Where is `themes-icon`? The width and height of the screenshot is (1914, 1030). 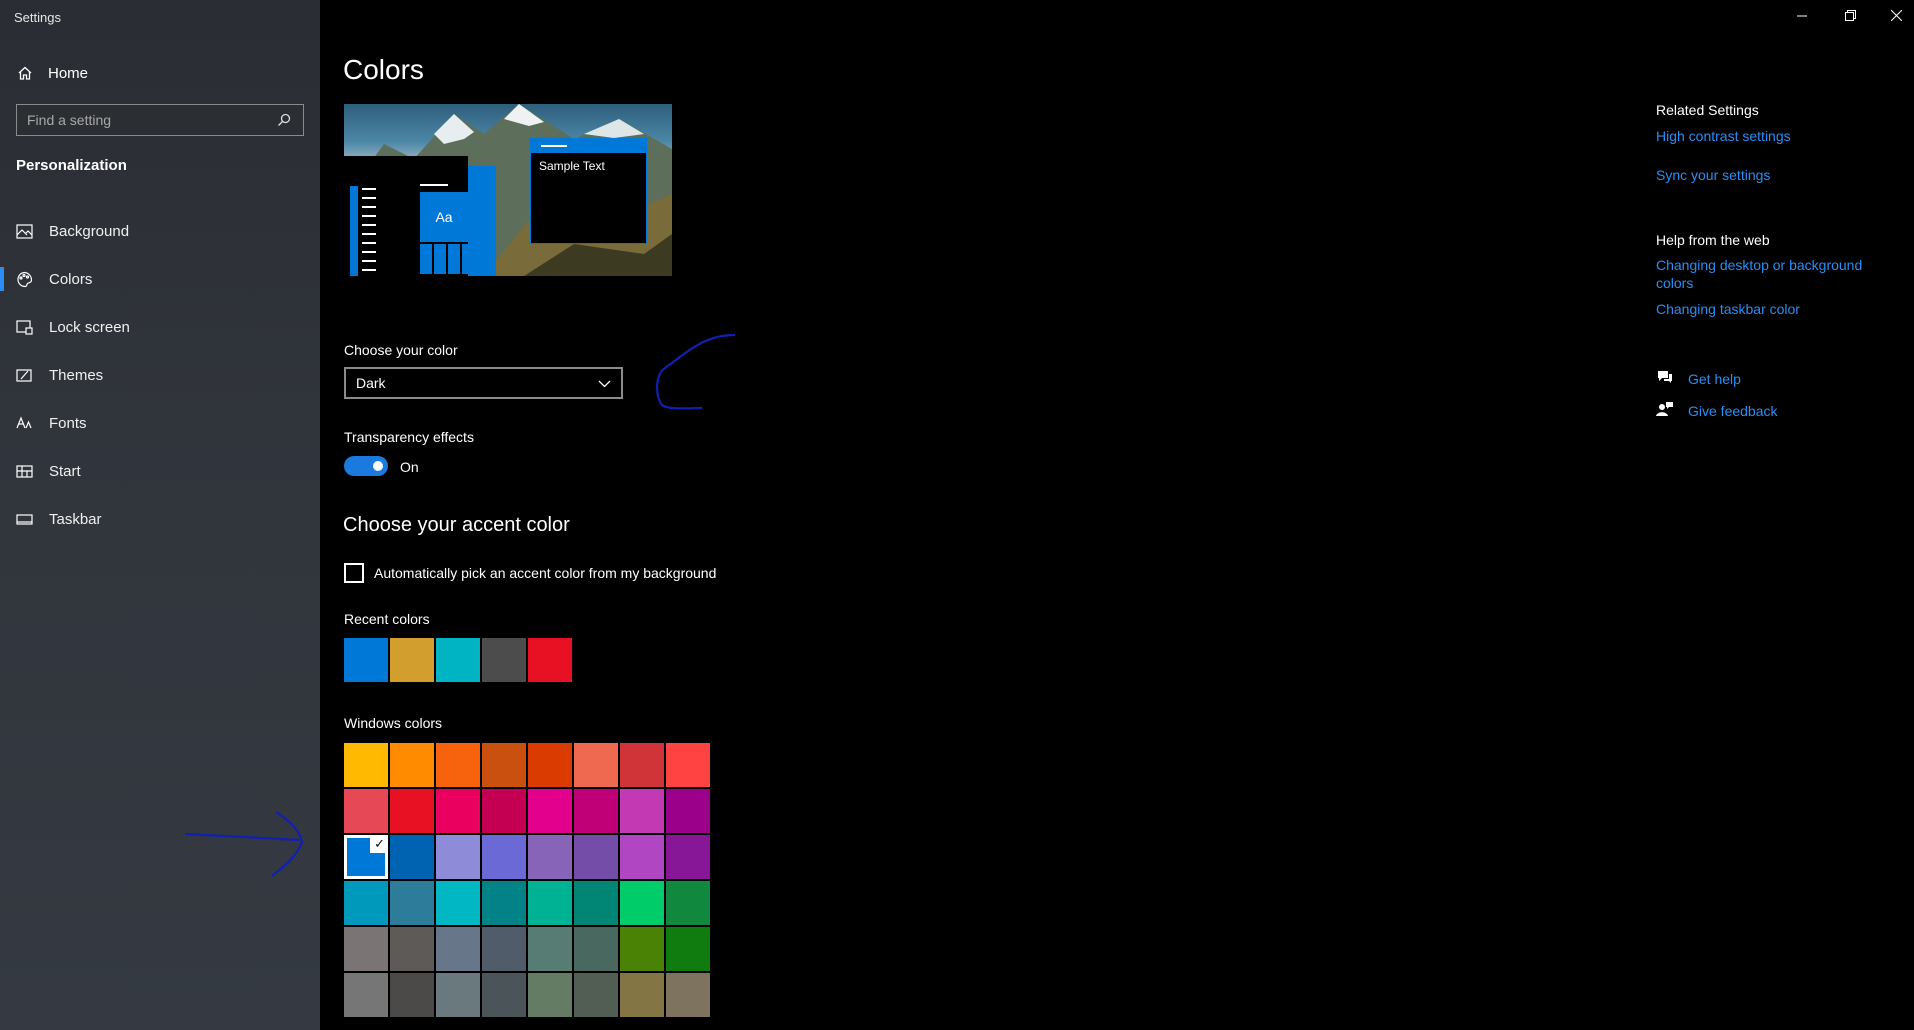 themes-icon is located at coordinates (24, 375).